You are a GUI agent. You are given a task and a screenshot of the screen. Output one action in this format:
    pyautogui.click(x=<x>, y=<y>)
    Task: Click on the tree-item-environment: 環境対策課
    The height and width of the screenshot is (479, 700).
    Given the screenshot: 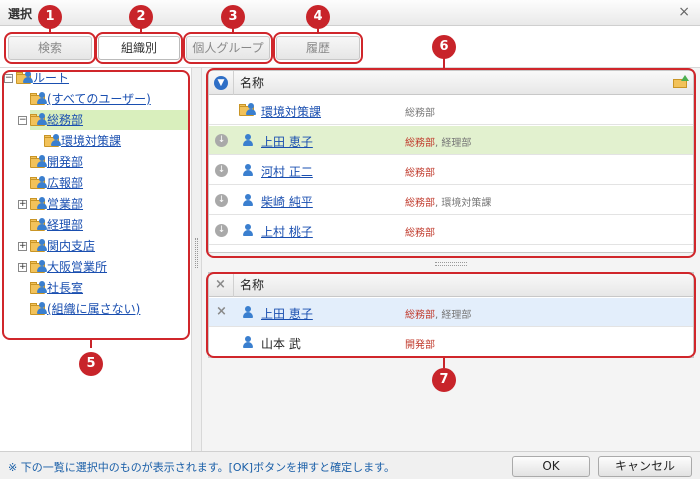 What is the action you would take?
    pyautogui.click(x=95, y=141)
    